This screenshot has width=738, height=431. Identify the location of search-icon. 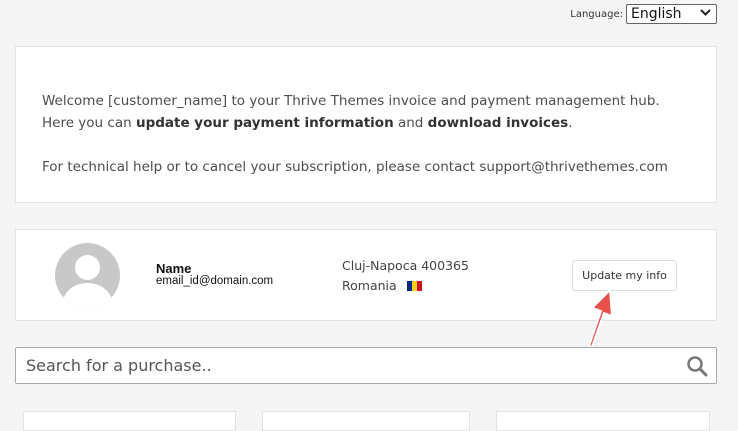
(697, 366).